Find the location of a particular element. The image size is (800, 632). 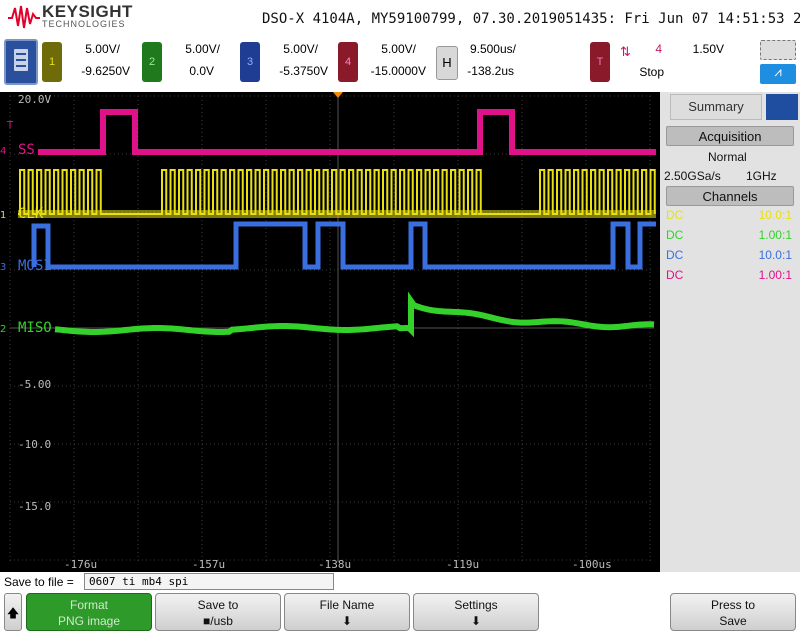

ch4-offset: -15.0000V is located at coordinates (398, 71).